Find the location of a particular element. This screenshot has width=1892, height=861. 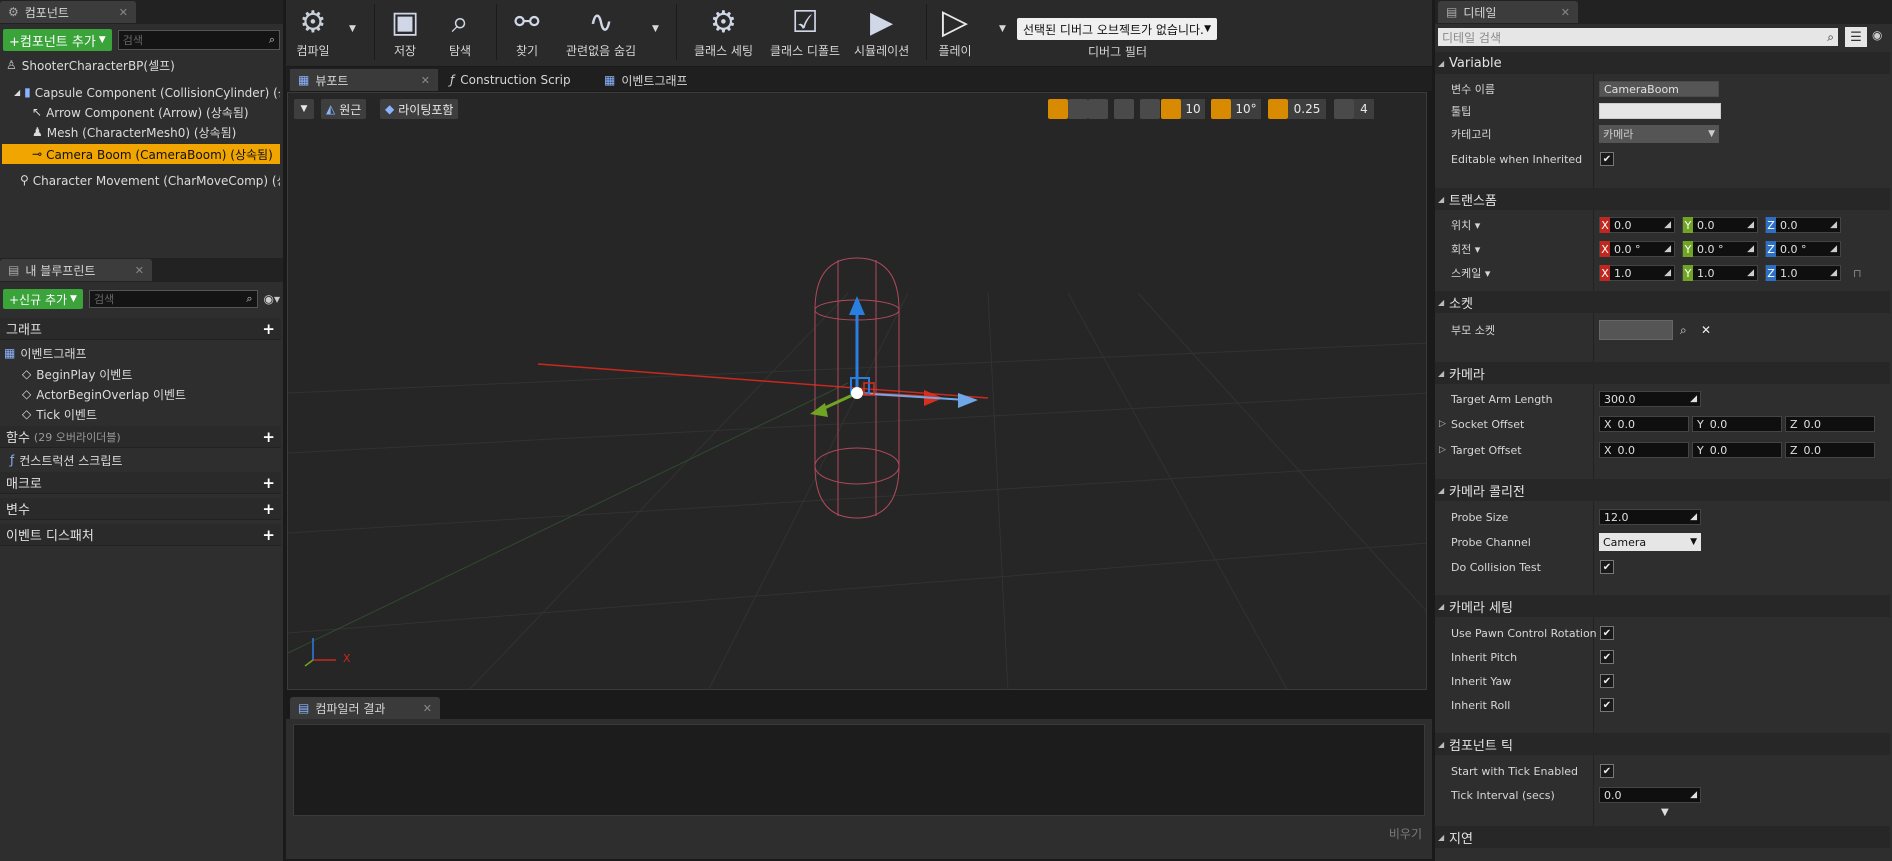

camera-speed-value: 4 is located at coordinates (1364, 109).